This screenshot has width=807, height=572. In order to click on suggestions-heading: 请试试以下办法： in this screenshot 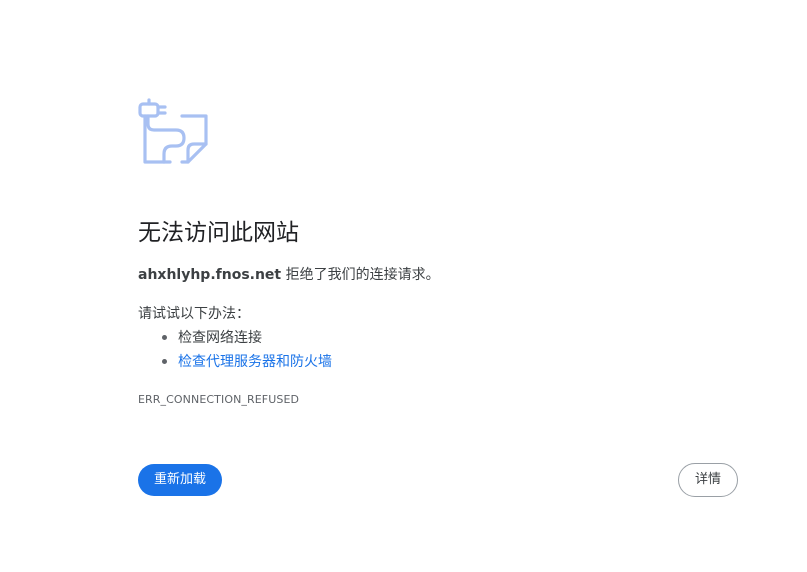, I will do `click(194, 314)`.